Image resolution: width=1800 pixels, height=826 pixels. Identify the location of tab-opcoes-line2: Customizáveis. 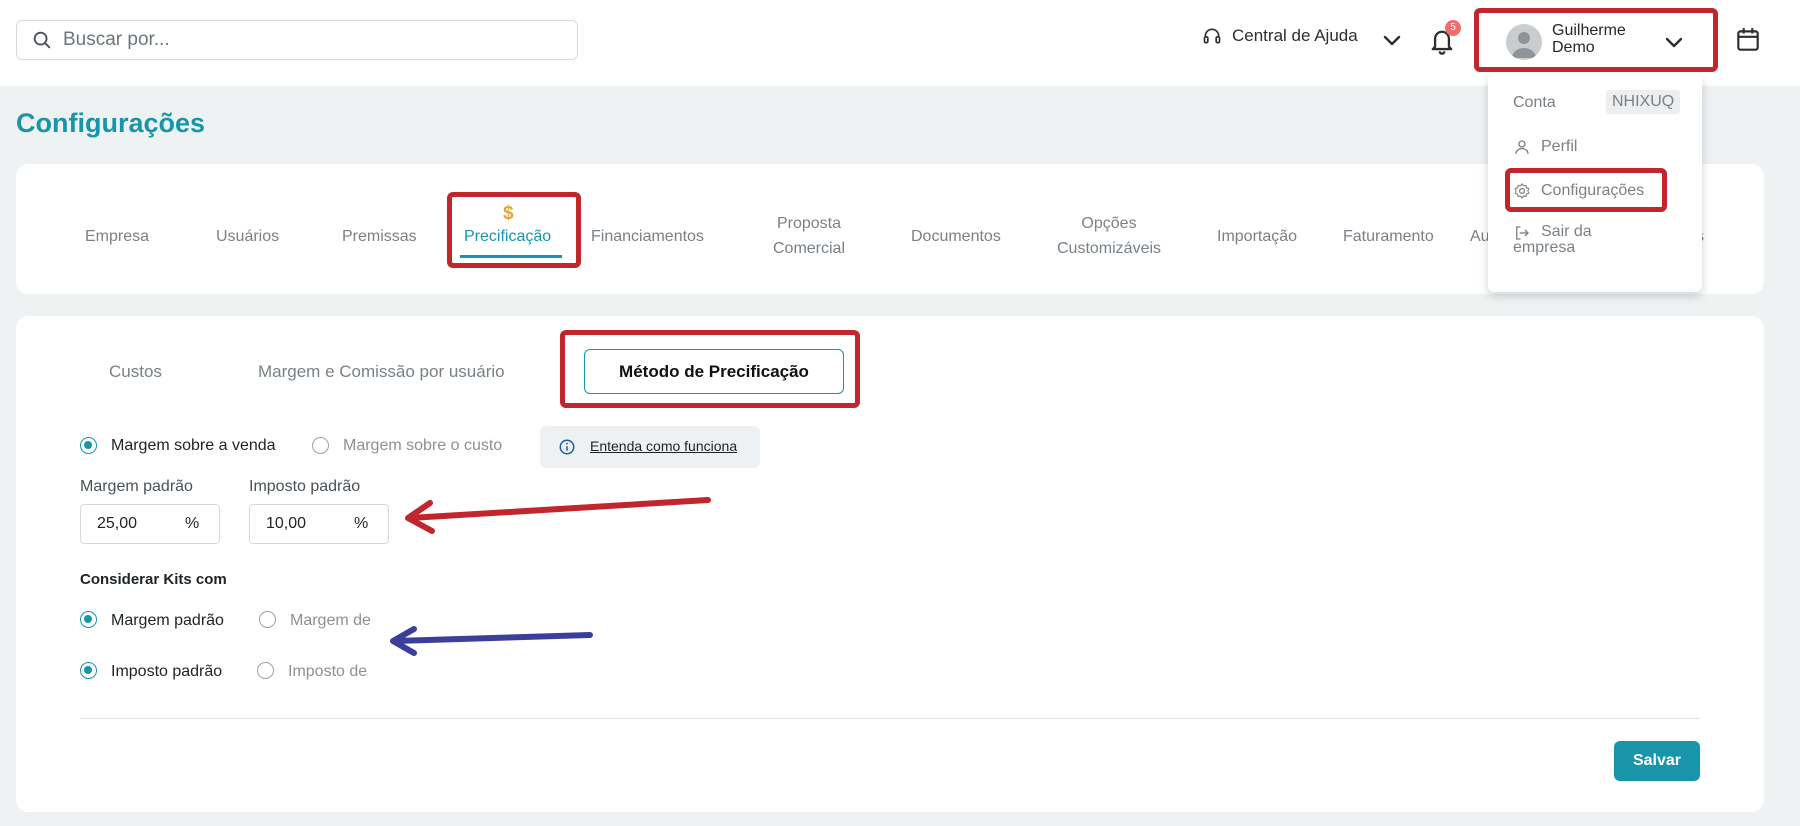
(1109, 248).